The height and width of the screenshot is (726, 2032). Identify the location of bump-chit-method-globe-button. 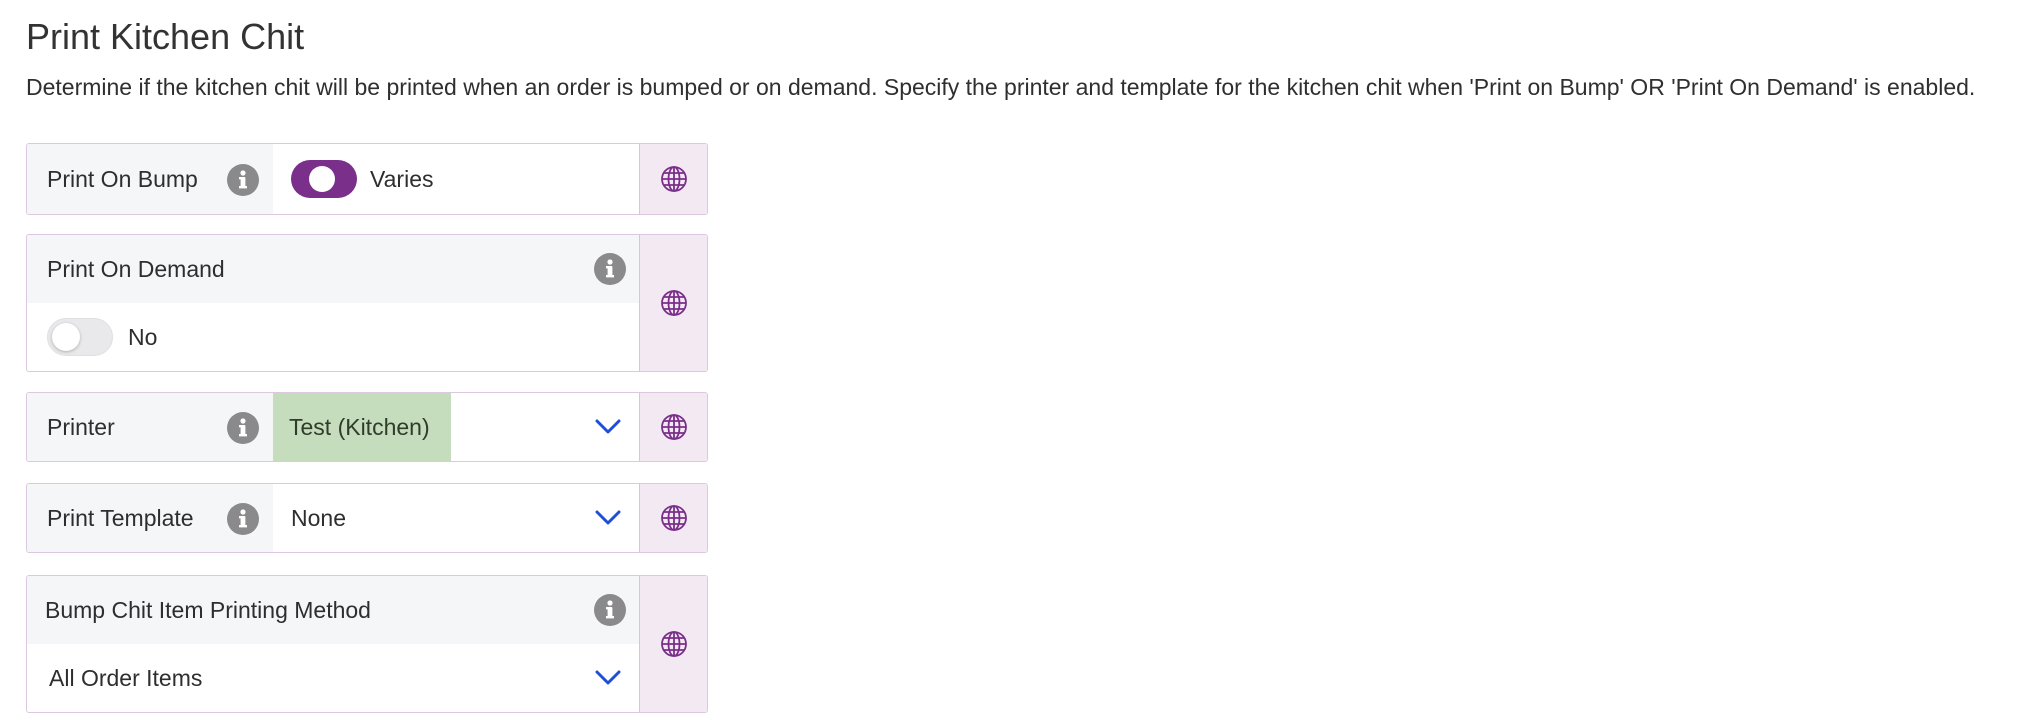
(673, 644).